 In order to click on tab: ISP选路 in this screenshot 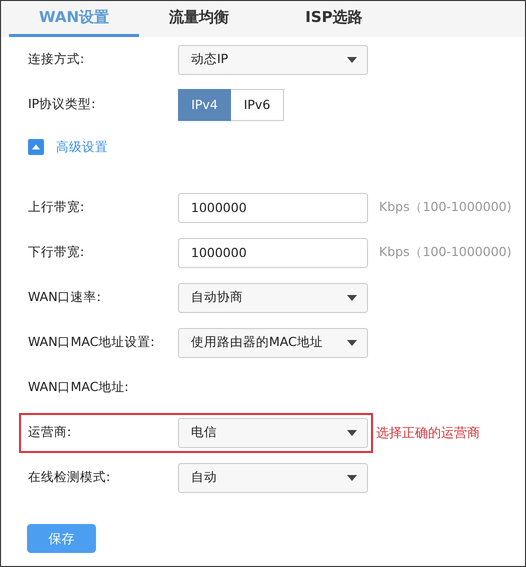, I will do `click(334, 19)`.